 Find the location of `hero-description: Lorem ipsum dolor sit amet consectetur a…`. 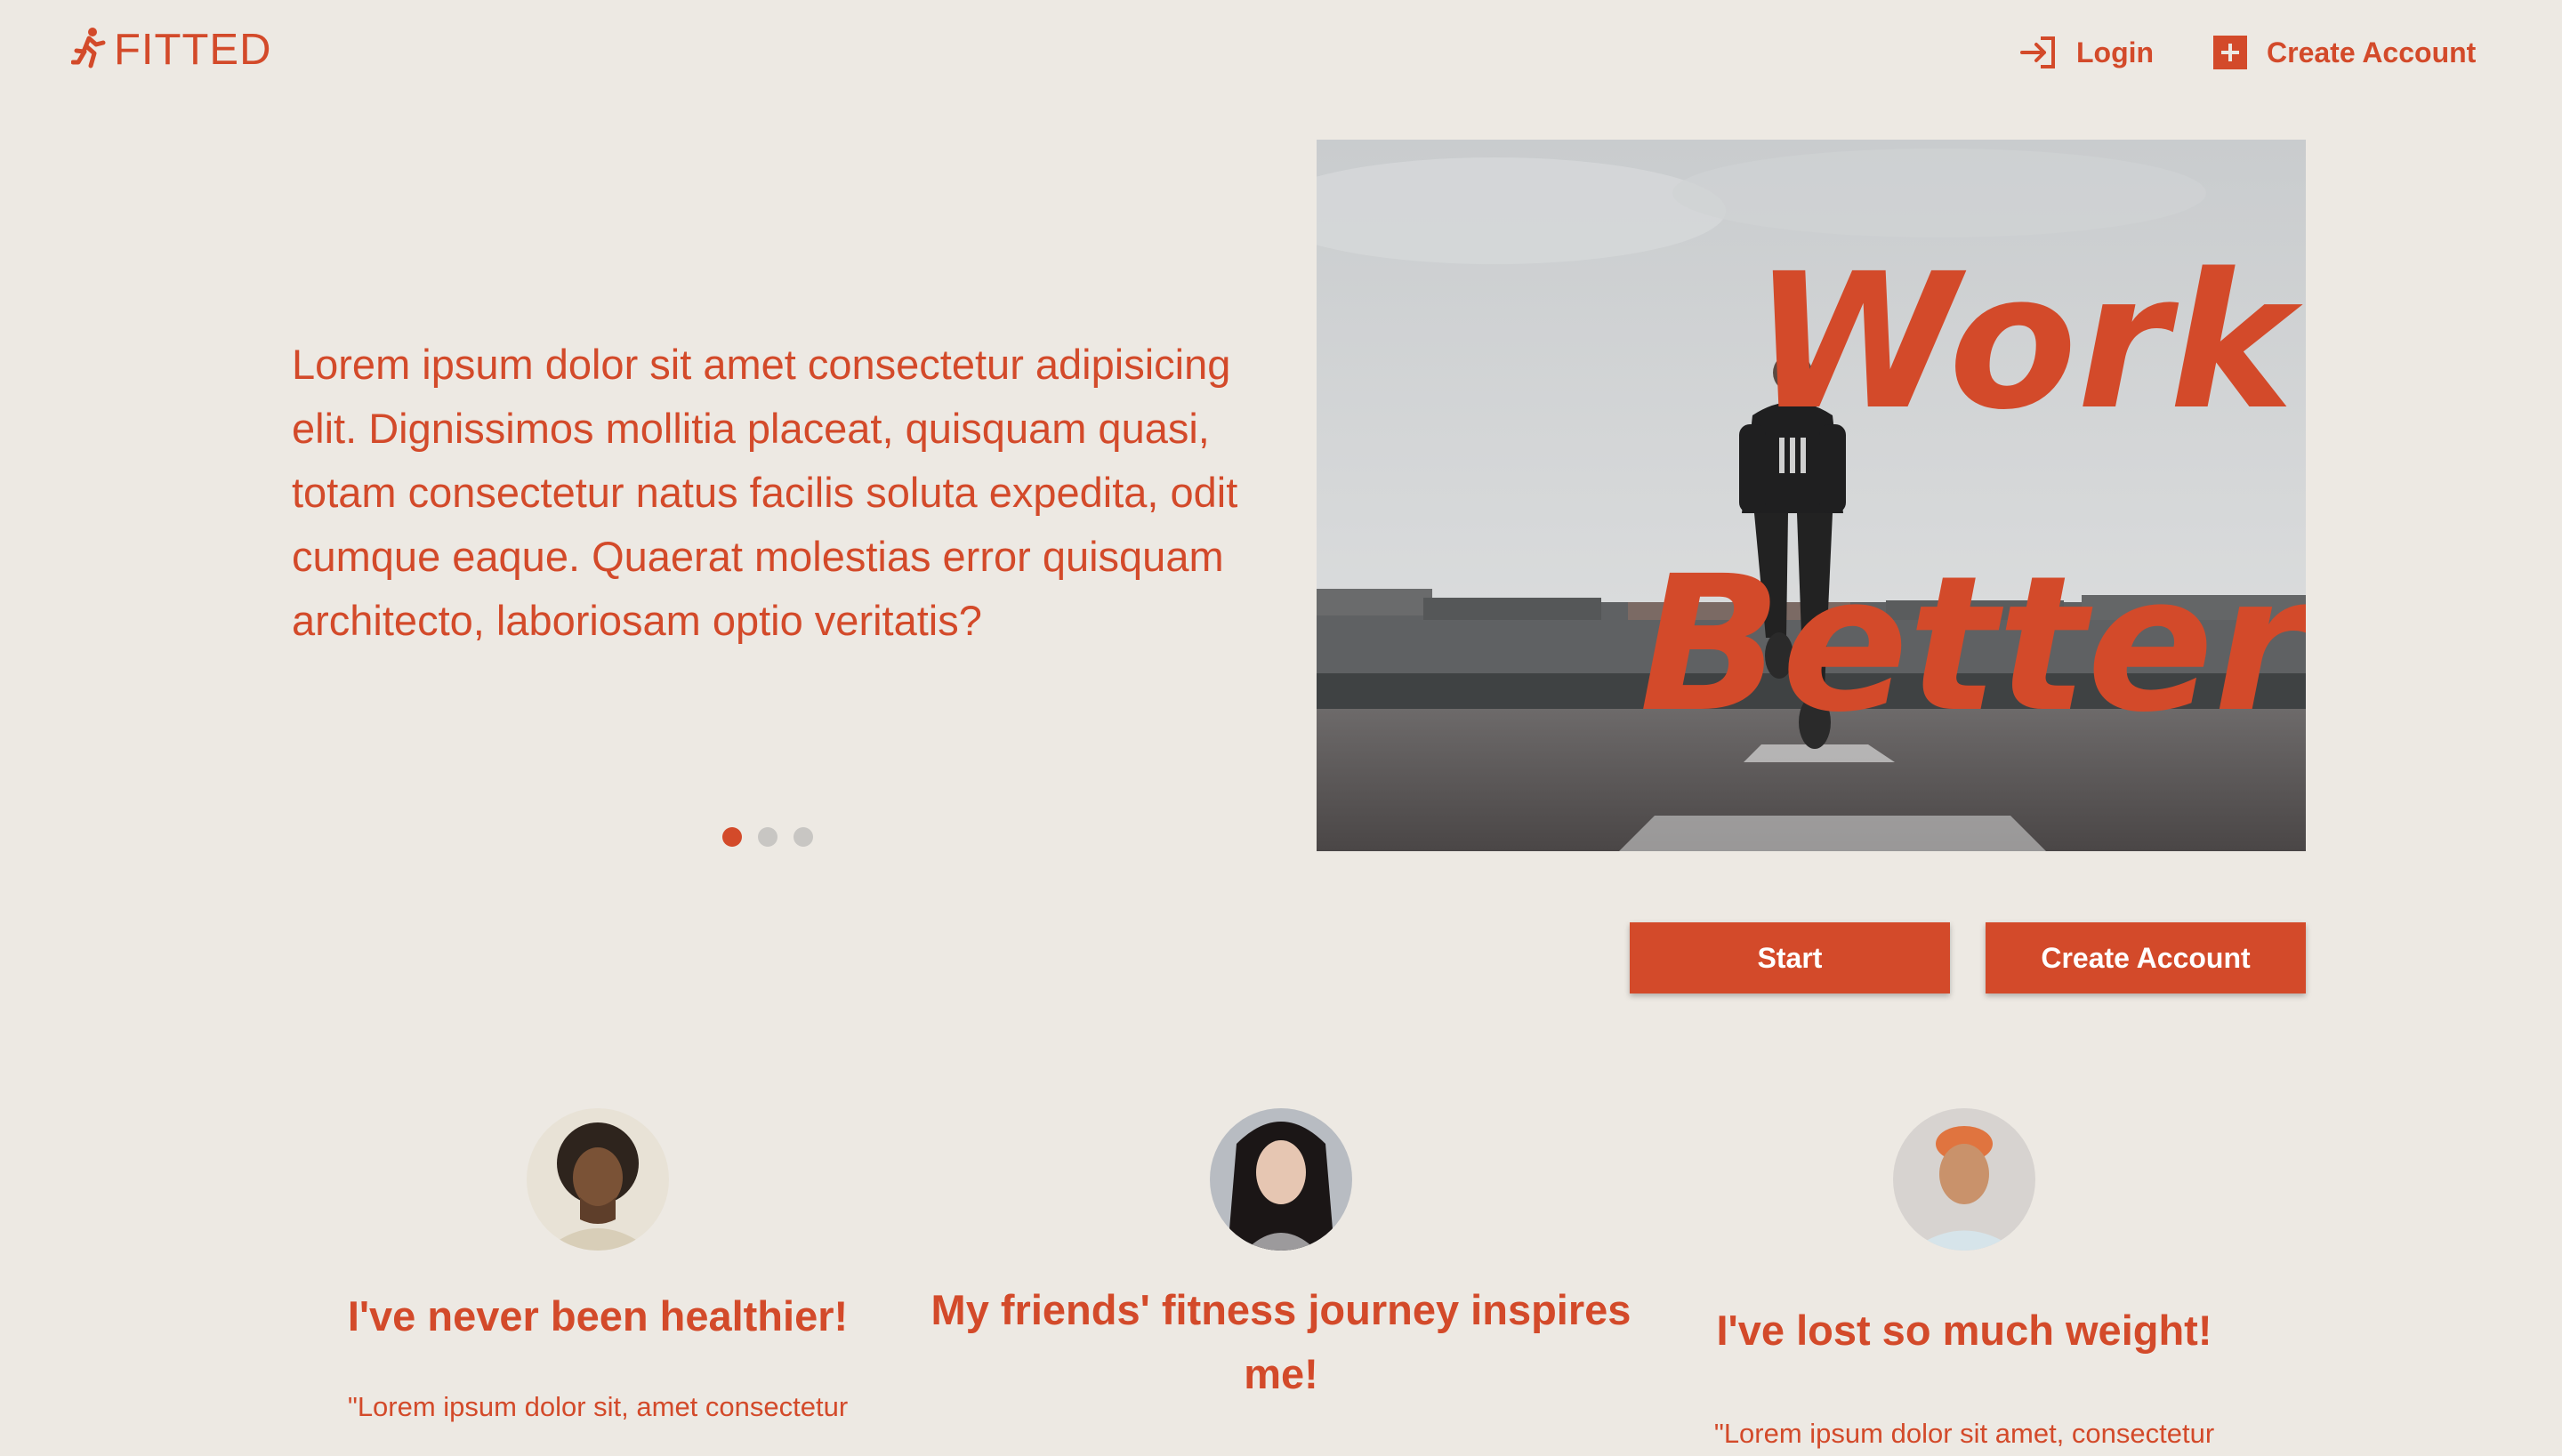

hero-description: Lorem ipsum dolor sit amet consectetur a… is located at coordinates (765, 492).